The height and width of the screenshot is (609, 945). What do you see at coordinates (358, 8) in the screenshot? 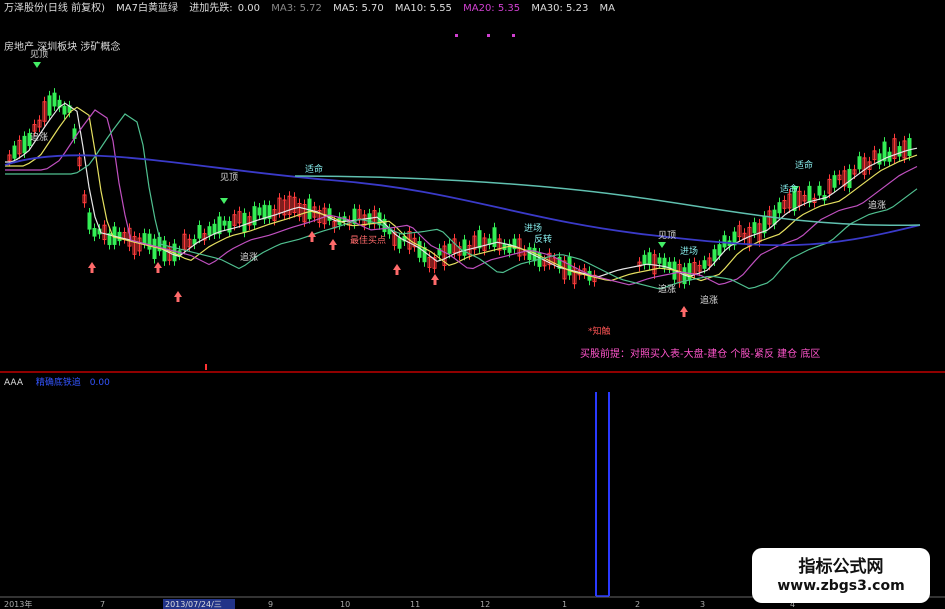
I see `ma5-value: MA5: 5.70` at bounding box center [358, 8].